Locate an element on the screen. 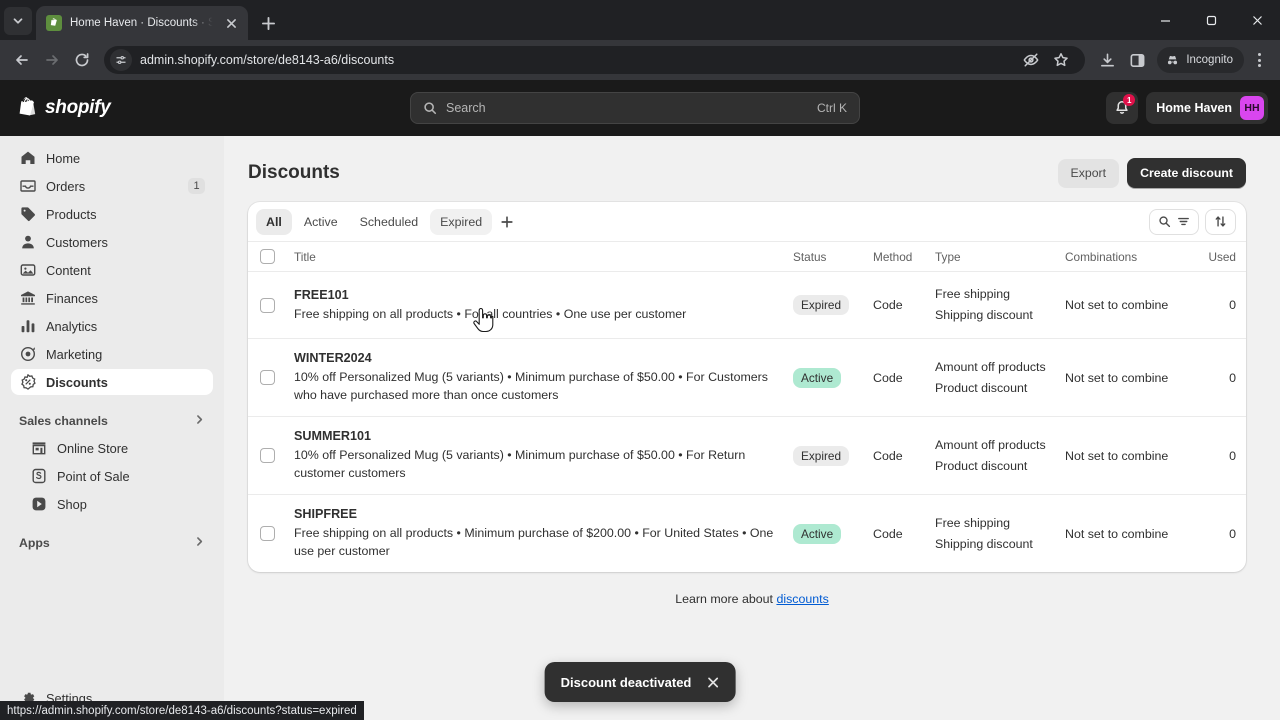 The image size is (1280, 720). tab-active: Active is located at coordinates (321, 222).